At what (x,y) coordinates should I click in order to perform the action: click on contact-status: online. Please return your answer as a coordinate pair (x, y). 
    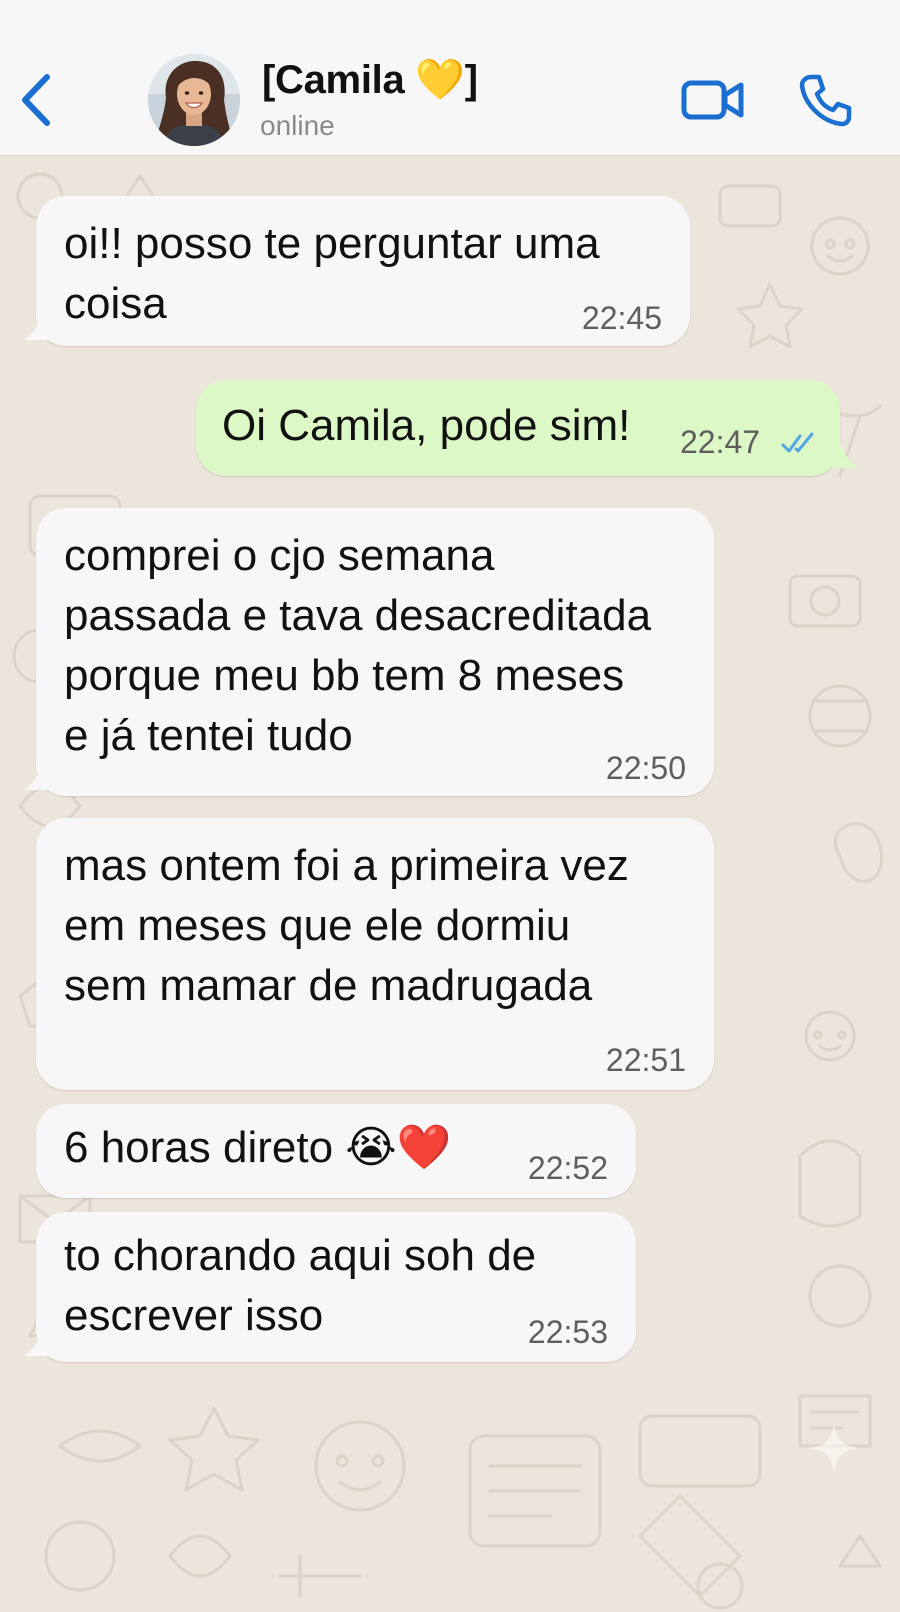
    Looking at the image, I should click on (297, 125).